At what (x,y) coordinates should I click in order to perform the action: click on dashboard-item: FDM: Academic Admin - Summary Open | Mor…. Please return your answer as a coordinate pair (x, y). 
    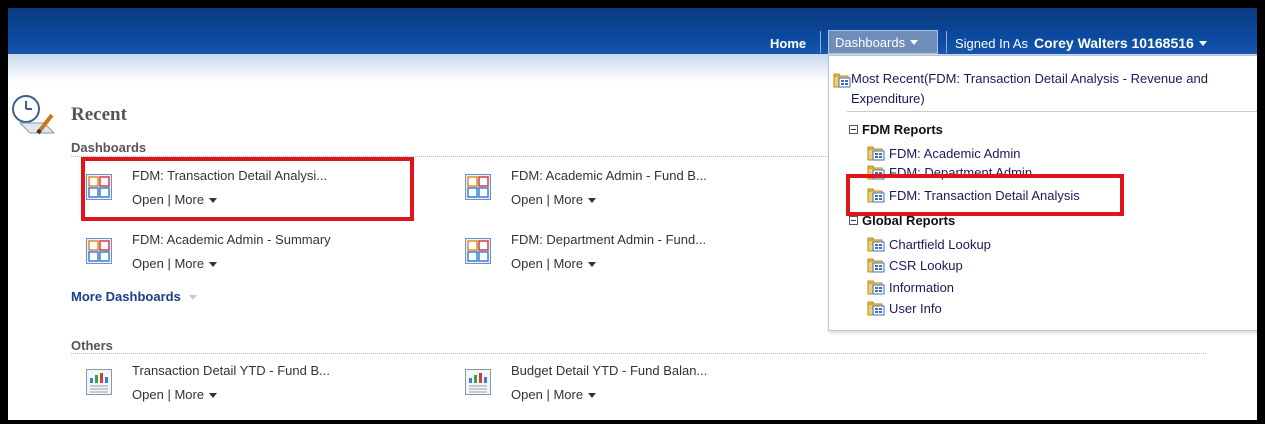
    Looking at the image, I should click on (246, 255).